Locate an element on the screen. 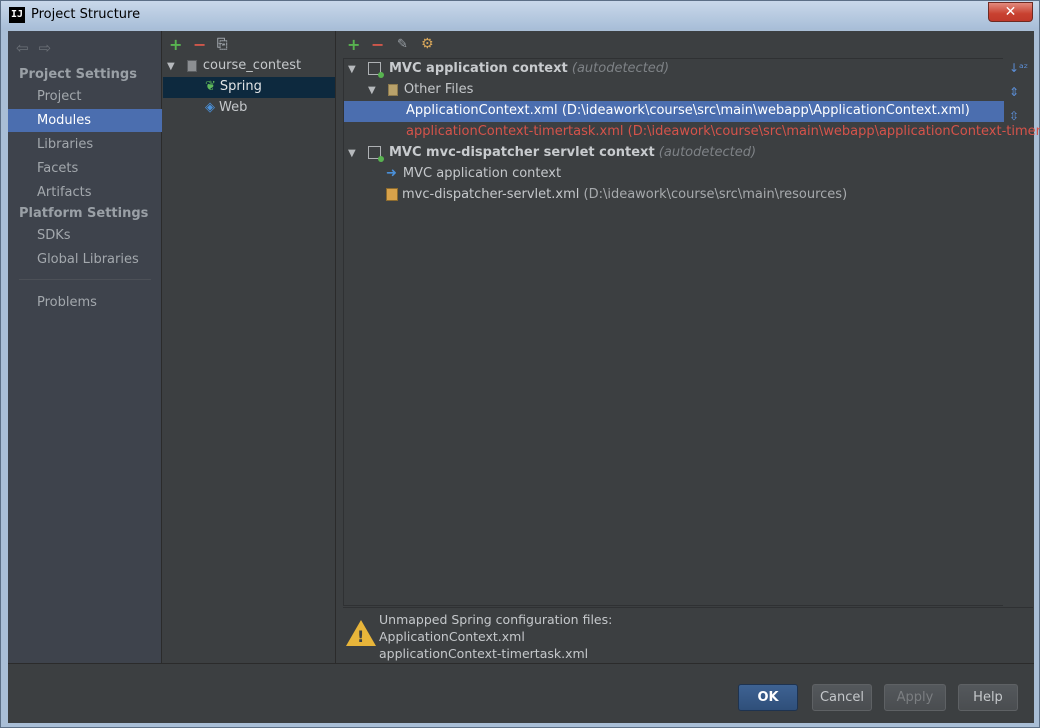  warning-file: ApplicationContext.xml is located at coordinates (452, 636).